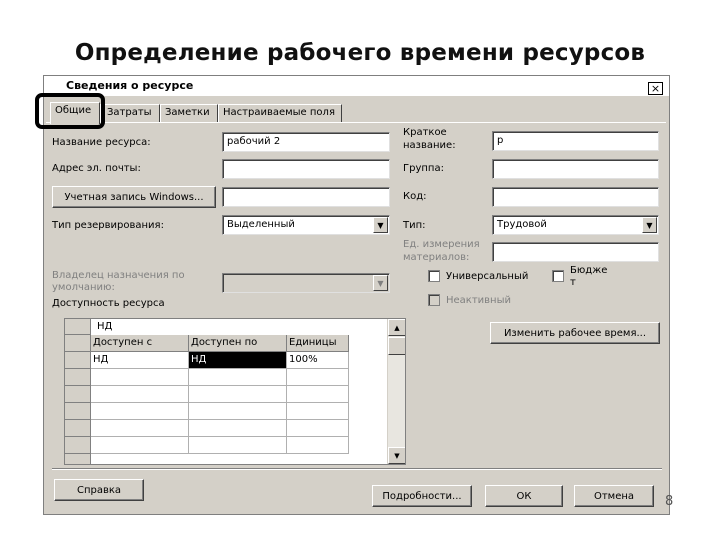 The height and width of the screenshot is (540, 720). I want to click on cancel-button-label: Отмена, so click(614, 496).